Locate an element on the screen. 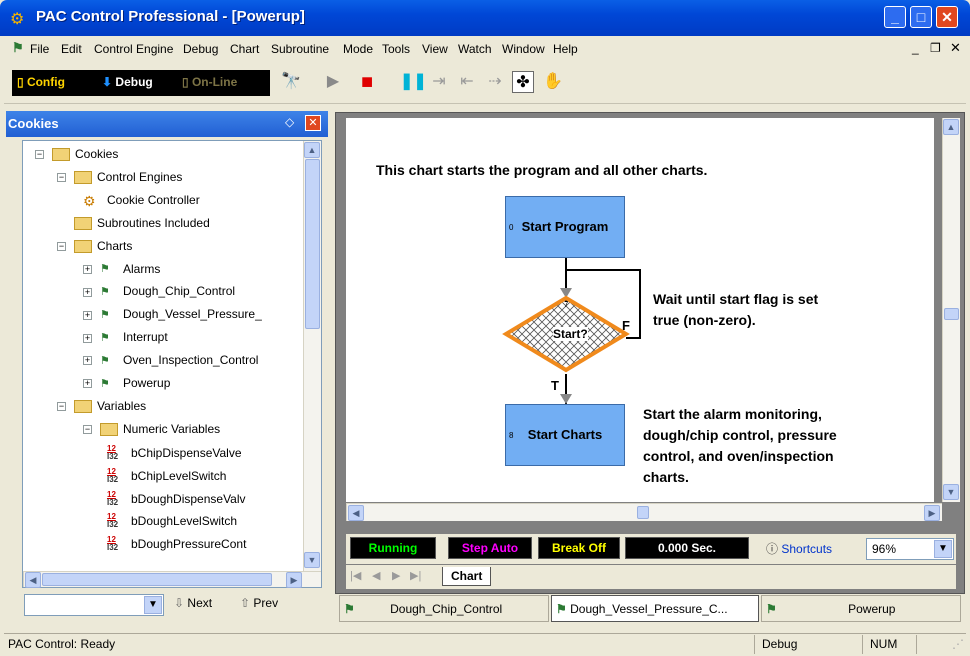 The width and height of the screenshot is (970, 656). tree-horizontal-scrollbar: ◀ ▶ is located at coordinates (172, 579).